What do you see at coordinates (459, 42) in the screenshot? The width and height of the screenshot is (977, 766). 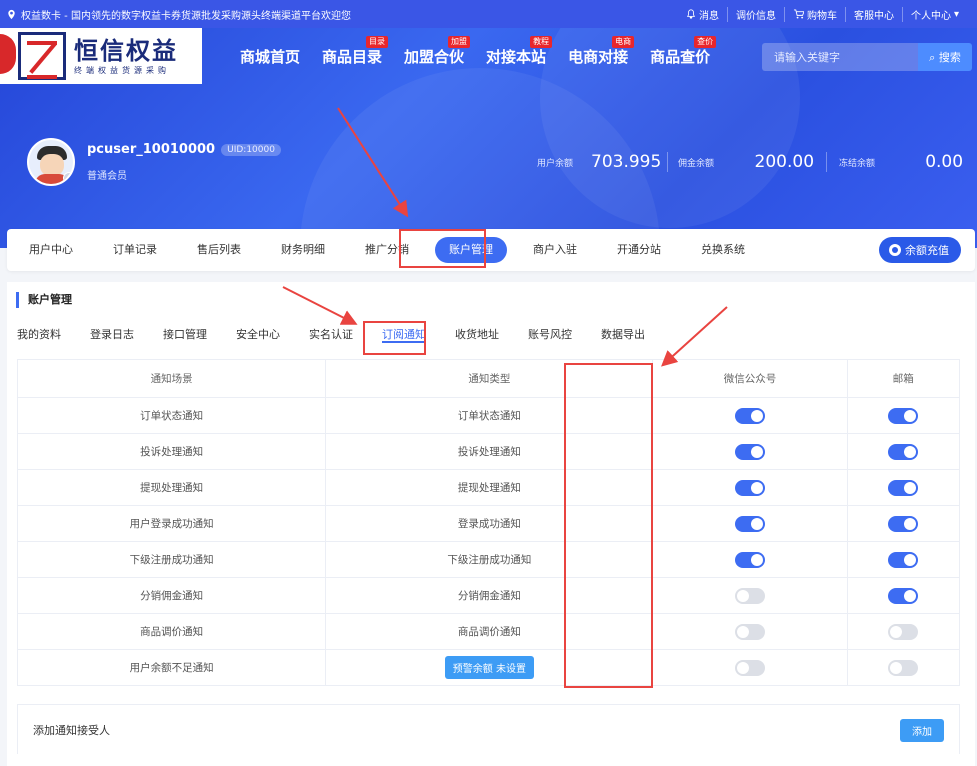 I see `nav-badge: 加盟` at bounding box center [459, 42].